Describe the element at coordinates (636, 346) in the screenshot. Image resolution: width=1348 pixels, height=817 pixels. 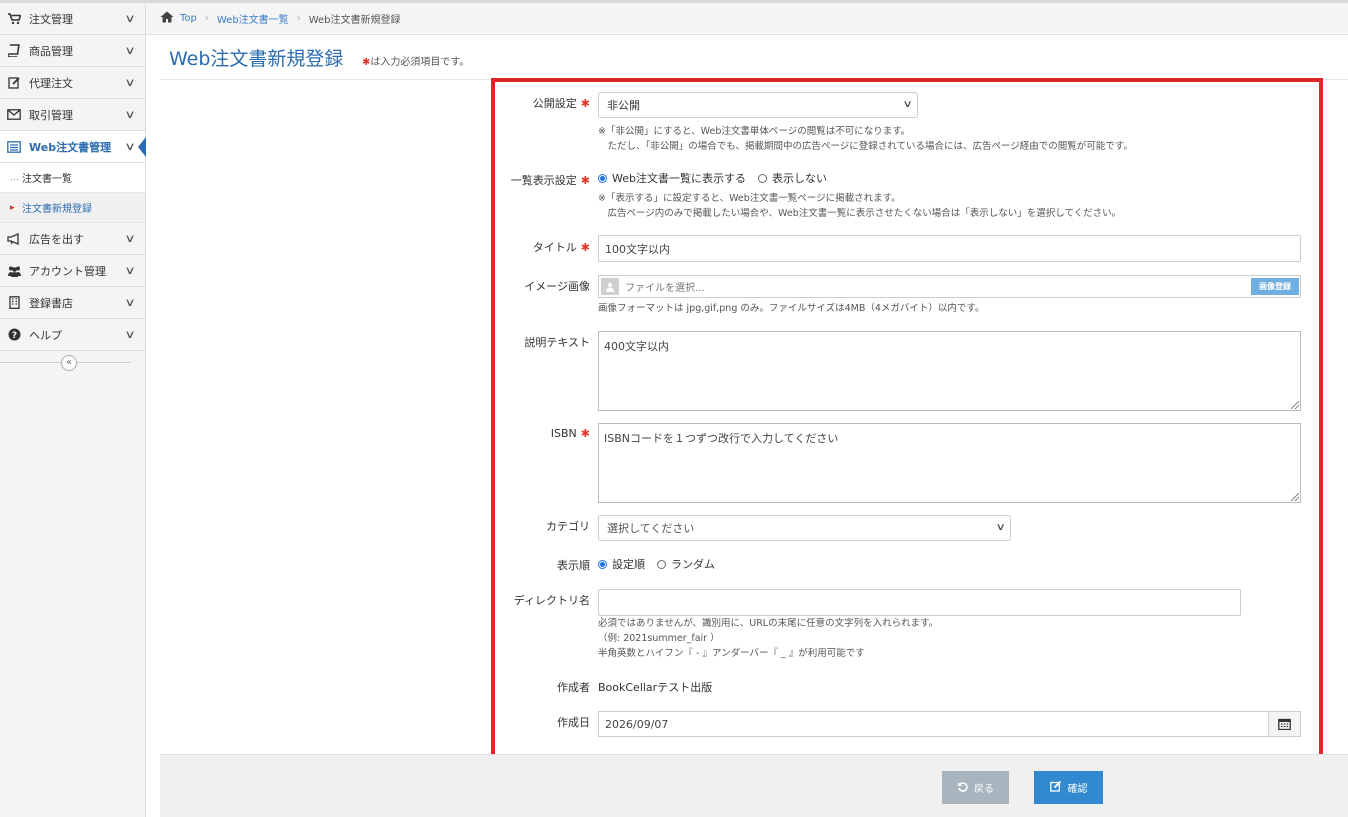
I see `description-placeholder: 400文字以内` at that location.